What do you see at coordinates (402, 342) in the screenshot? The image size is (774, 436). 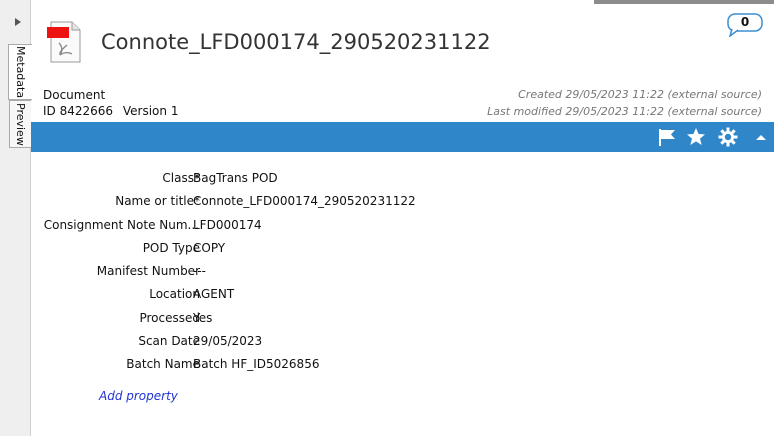 I see `property-row-scan-date: Scan Date 29/05/2023` at bounding box center [402, 342].